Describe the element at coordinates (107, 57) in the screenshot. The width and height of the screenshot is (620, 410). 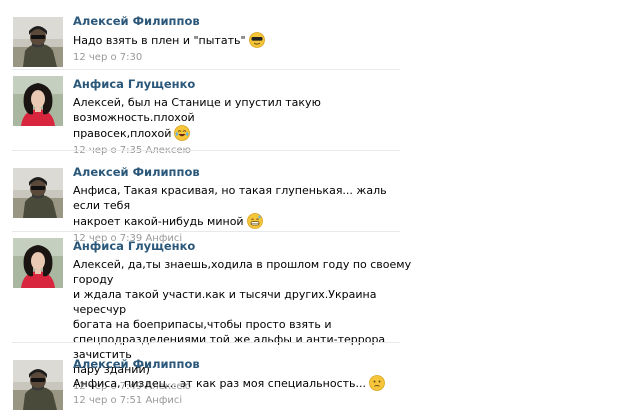
I see `comment-date: 12 чер о 7:30` at that location.